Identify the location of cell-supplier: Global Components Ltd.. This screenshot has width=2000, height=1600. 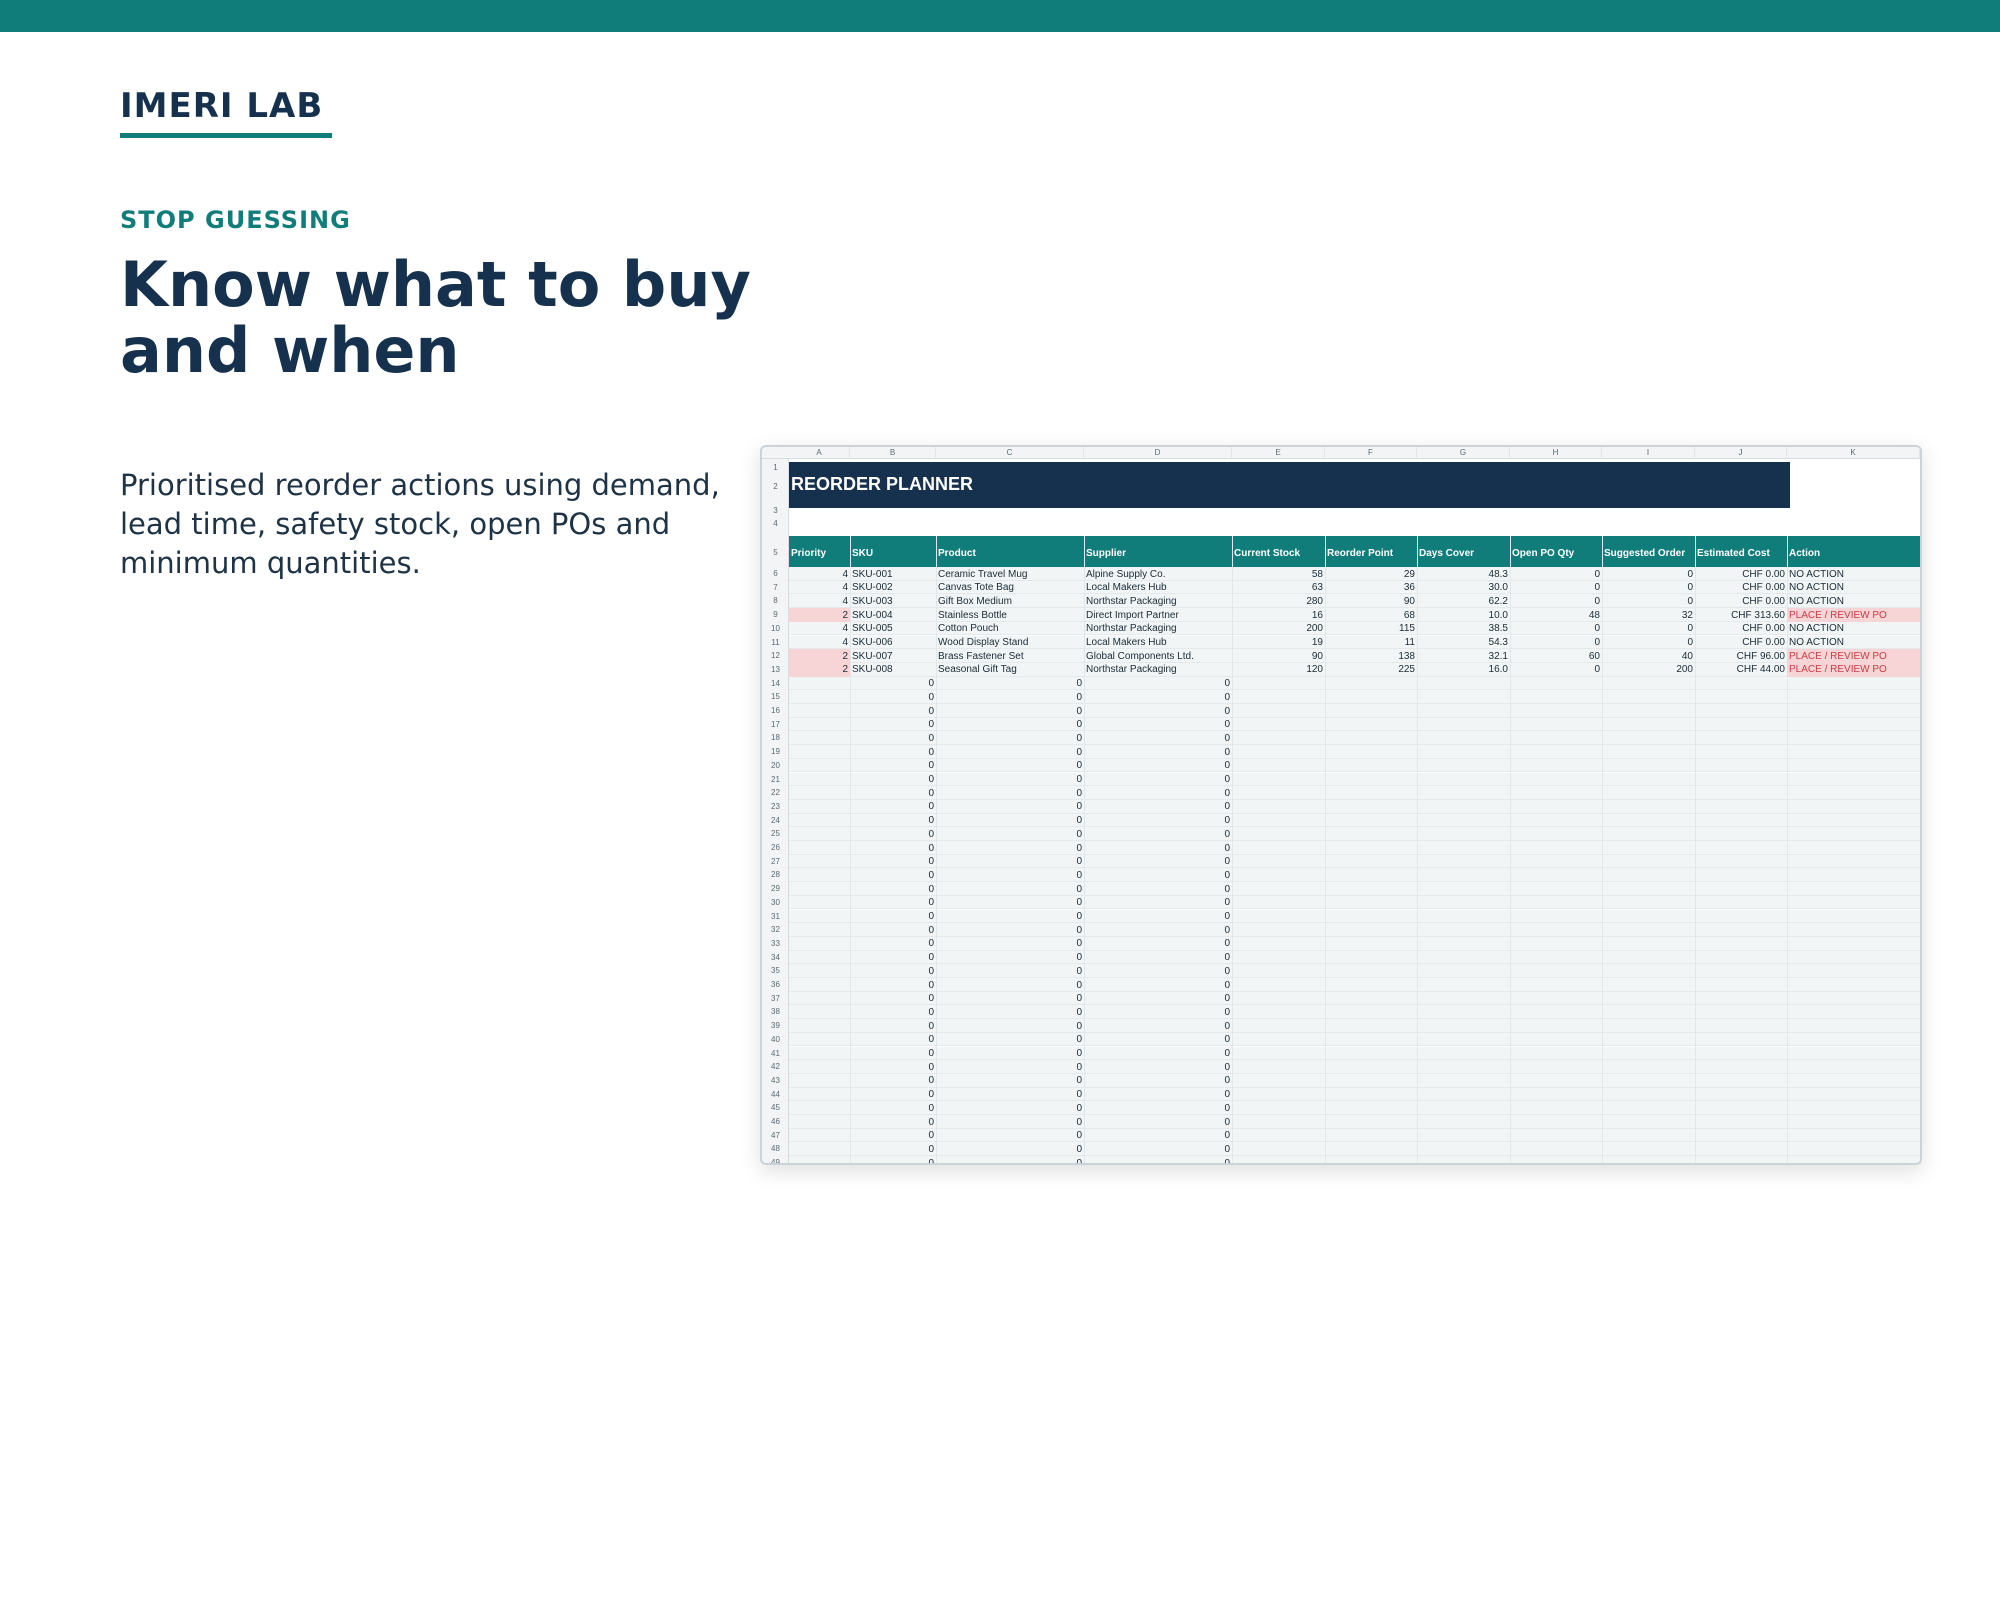
(1140, 656).